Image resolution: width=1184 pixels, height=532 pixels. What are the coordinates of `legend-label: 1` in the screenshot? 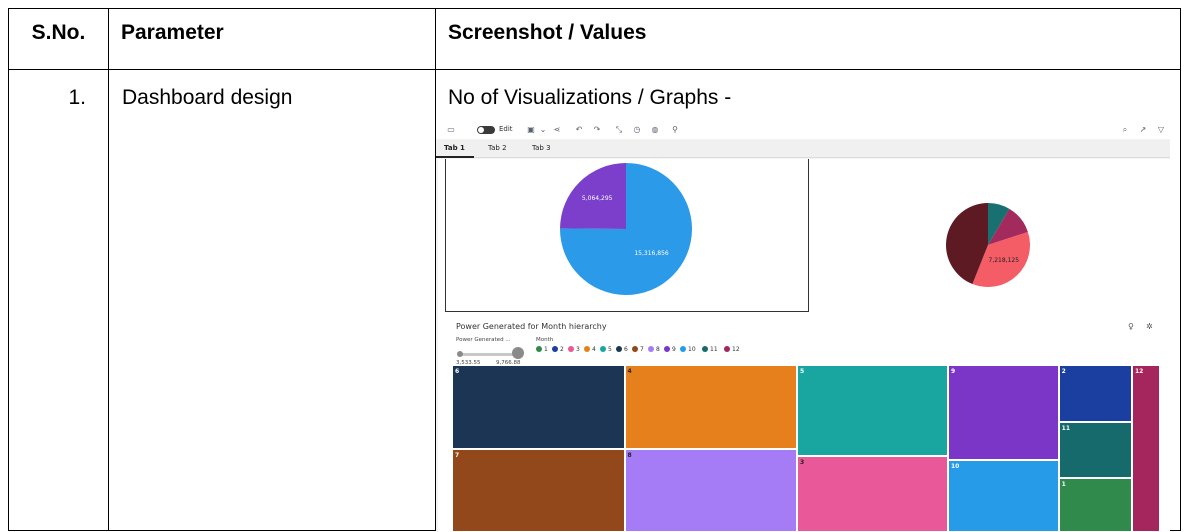 It's located at (546, 349).